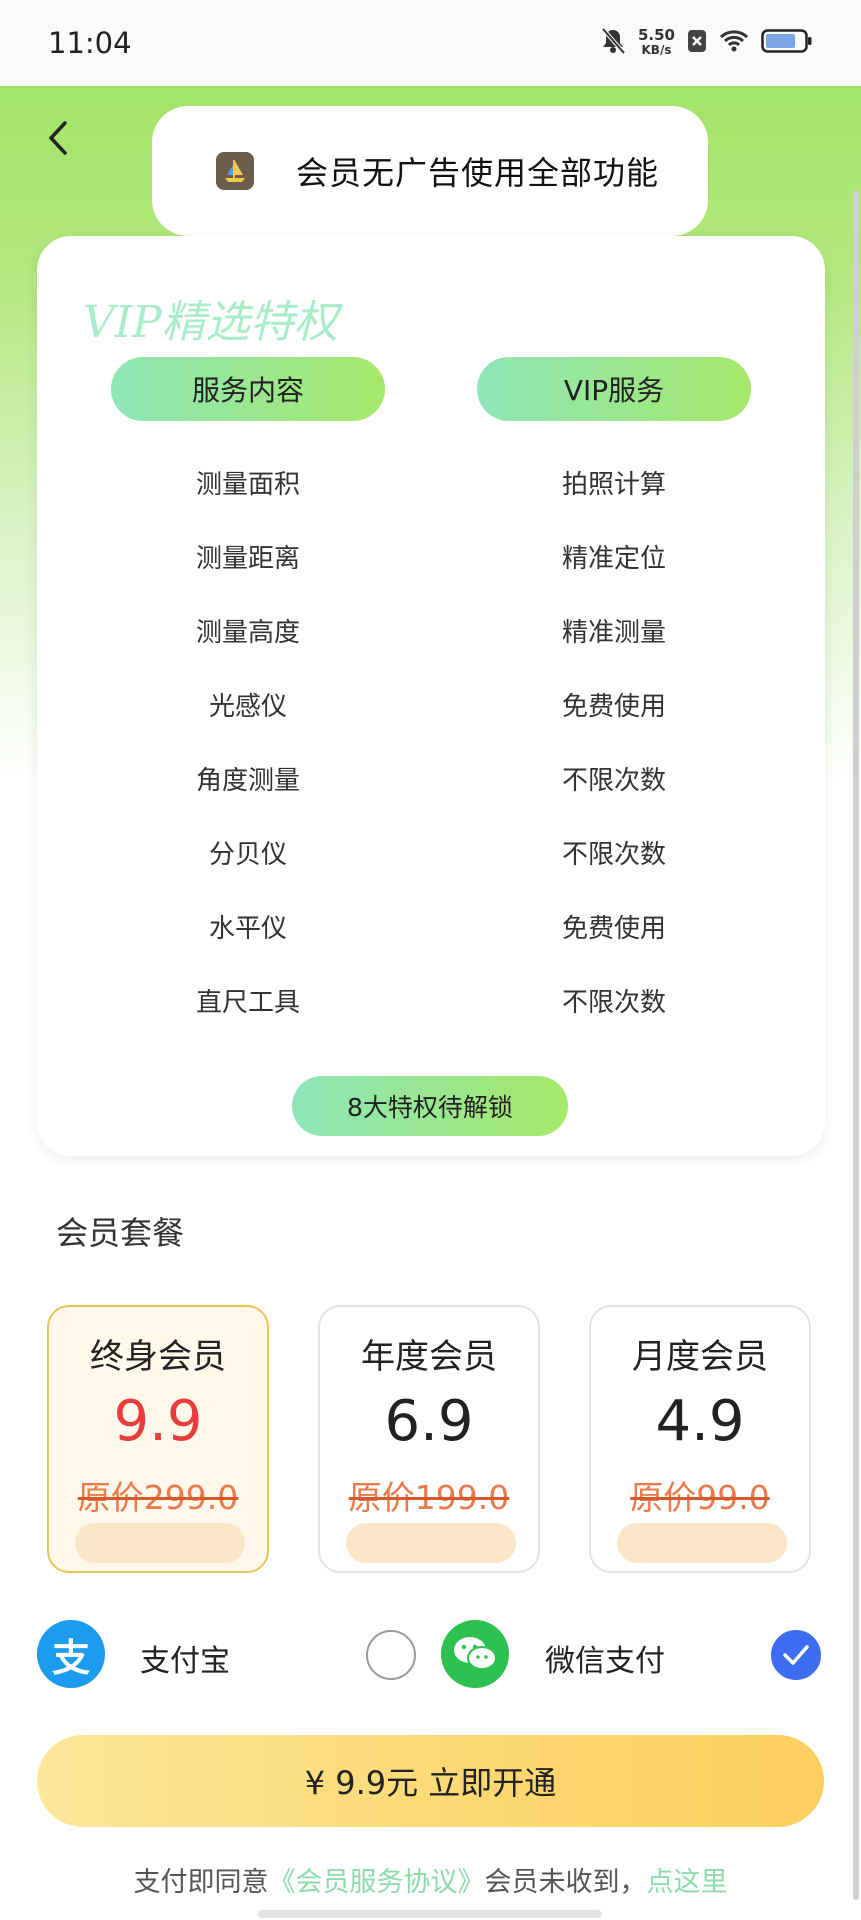  What do you see at coordinates (247, 854) in the screenshot?
I see `service-name: 分贝仪` at bounding box center [247, 854].